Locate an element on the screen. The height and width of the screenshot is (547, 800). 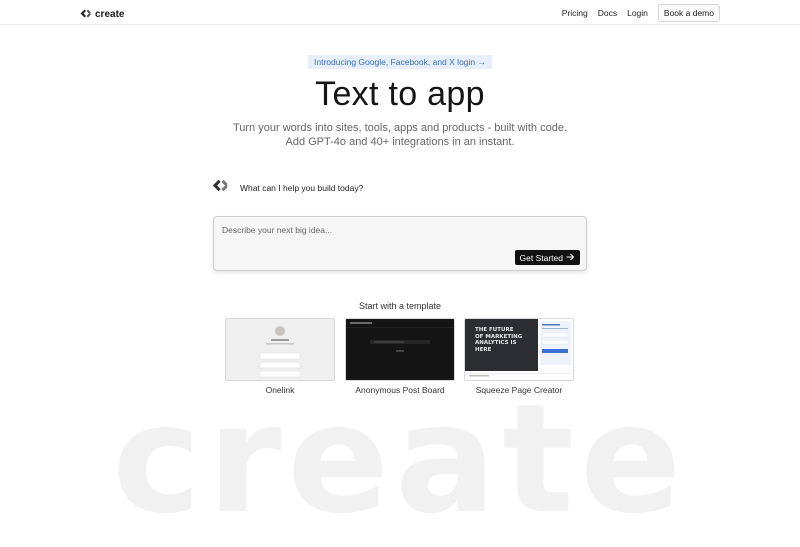
assistant-prompt-row: What can I help you build today? is located at coordinates (287, 188).